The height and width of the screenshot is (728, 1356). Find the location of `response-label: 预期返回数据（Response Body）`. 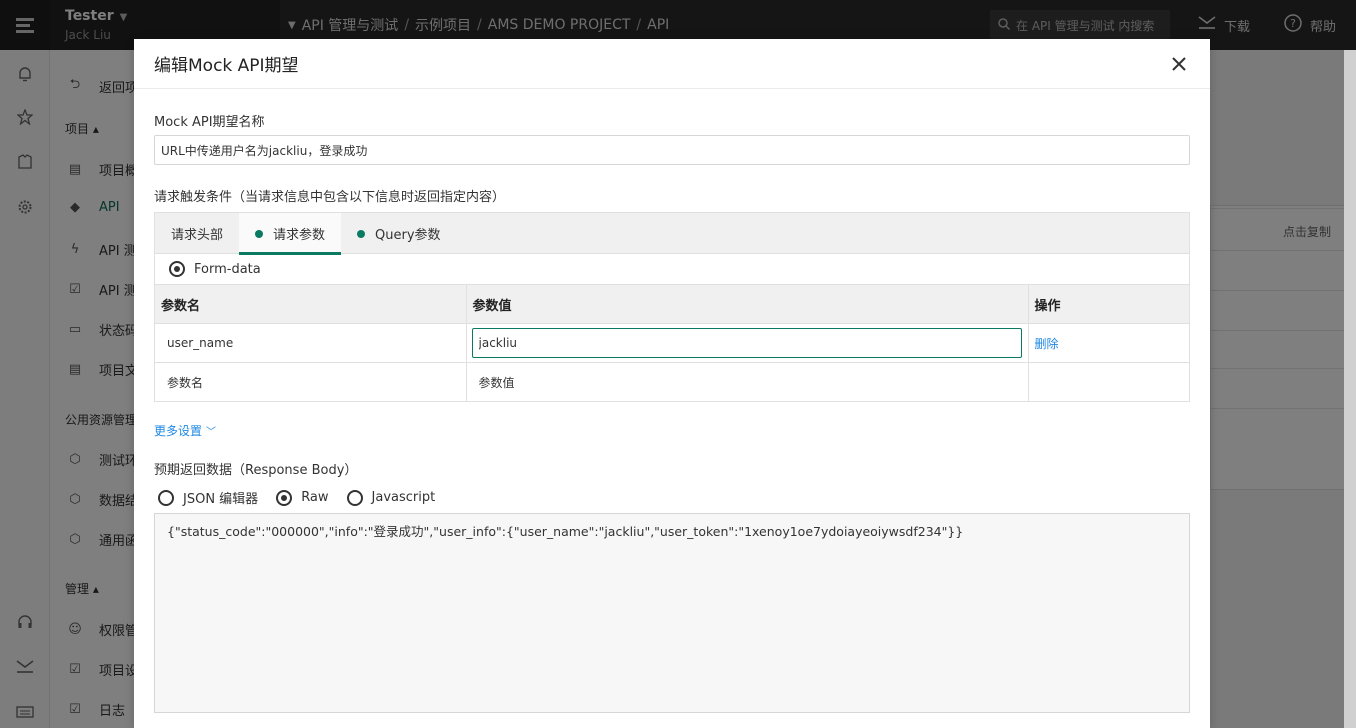

response-label: 预期返回数据（Response Body） is located at coordinates (256, 470).